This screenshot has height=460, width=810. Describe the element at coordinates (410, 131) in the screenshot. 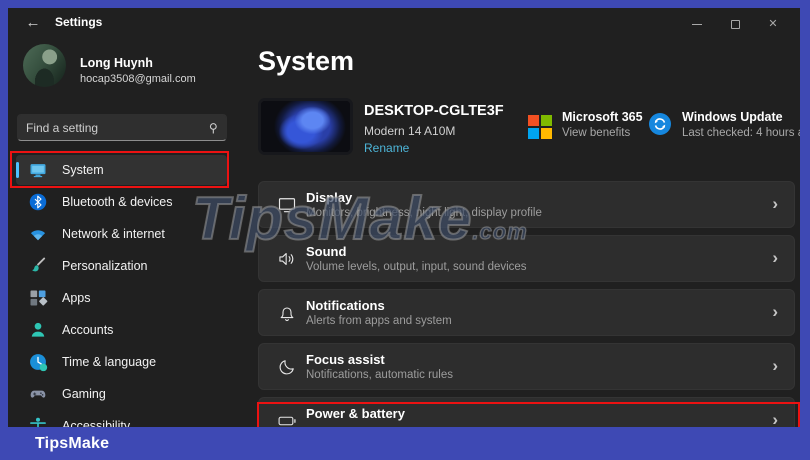

I see `device-model: Modern 14 A10M` at that location.